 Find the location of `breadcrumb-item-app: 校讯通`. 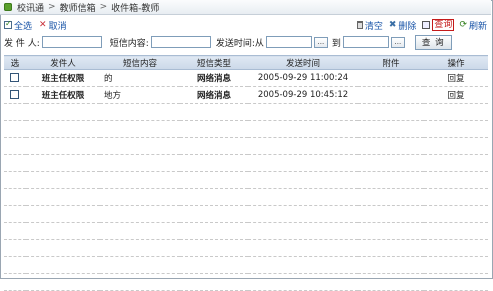

breadcrumb-item-app: 校讯通 is located at coordinates (30, 7).